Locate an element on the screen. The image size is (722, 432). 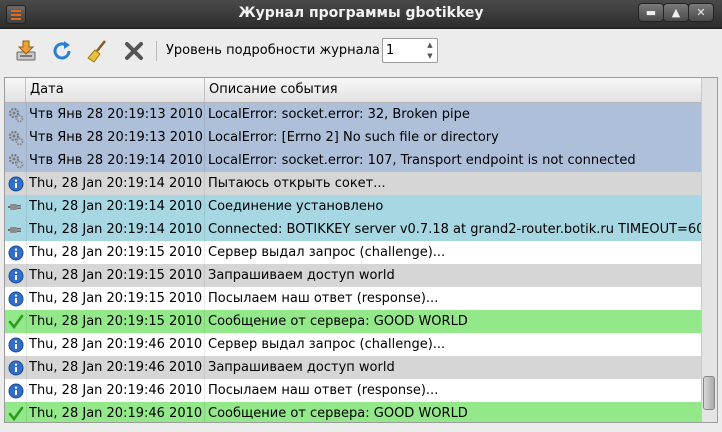
vertical-scrollbar is located at coordinates (709, 250).